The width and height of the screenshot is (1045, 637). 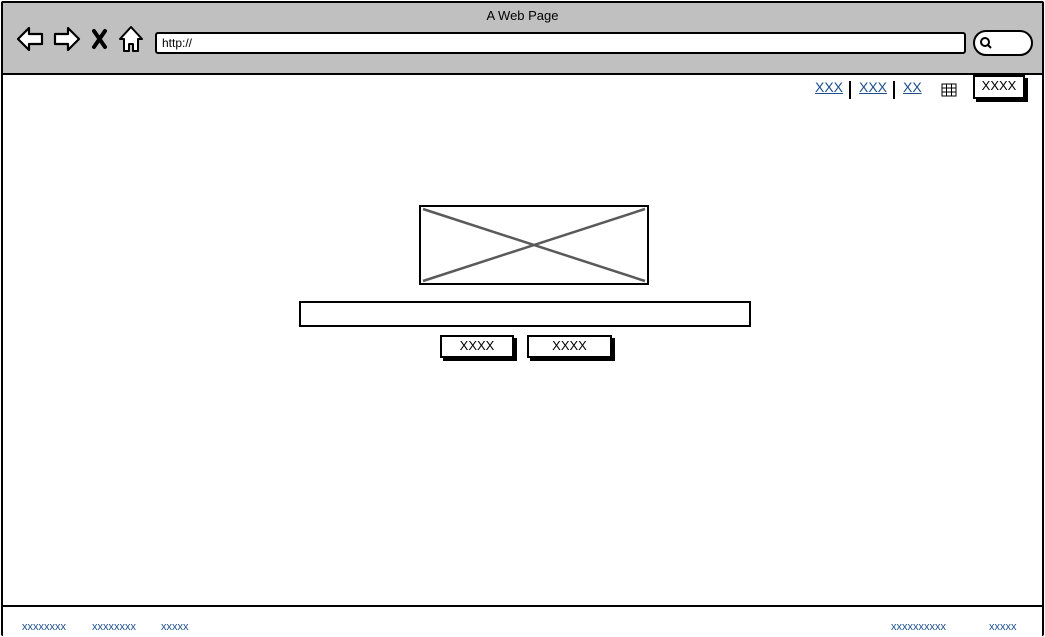 I want to click on window-title: A Web Page, so click(x=522, y=15).